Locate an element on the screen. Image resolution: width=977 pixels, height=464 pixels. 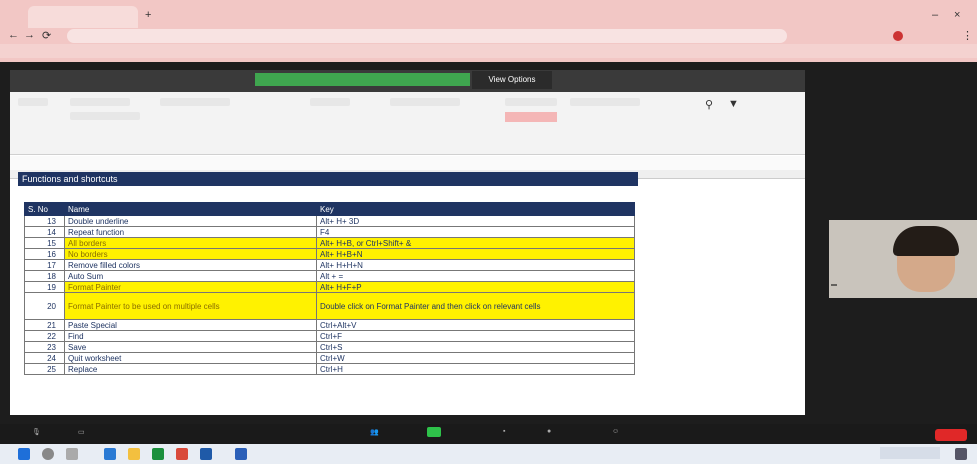
table-row: 18 Auto Sum Alt + = is located at coordinates (329, 276).